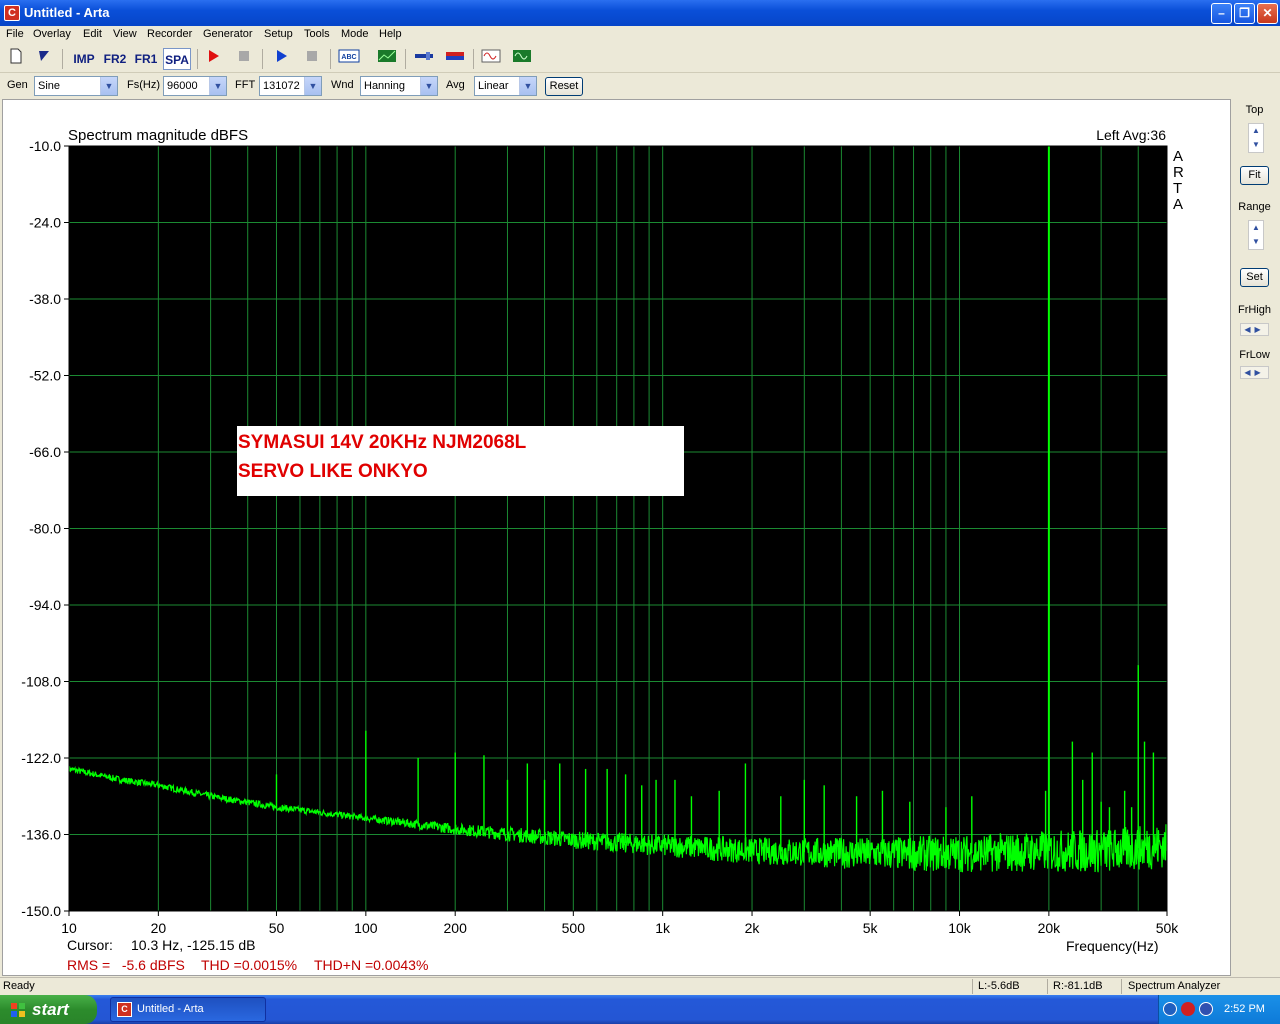  I want to click on x-tick-label: 100, so click(366, 928).